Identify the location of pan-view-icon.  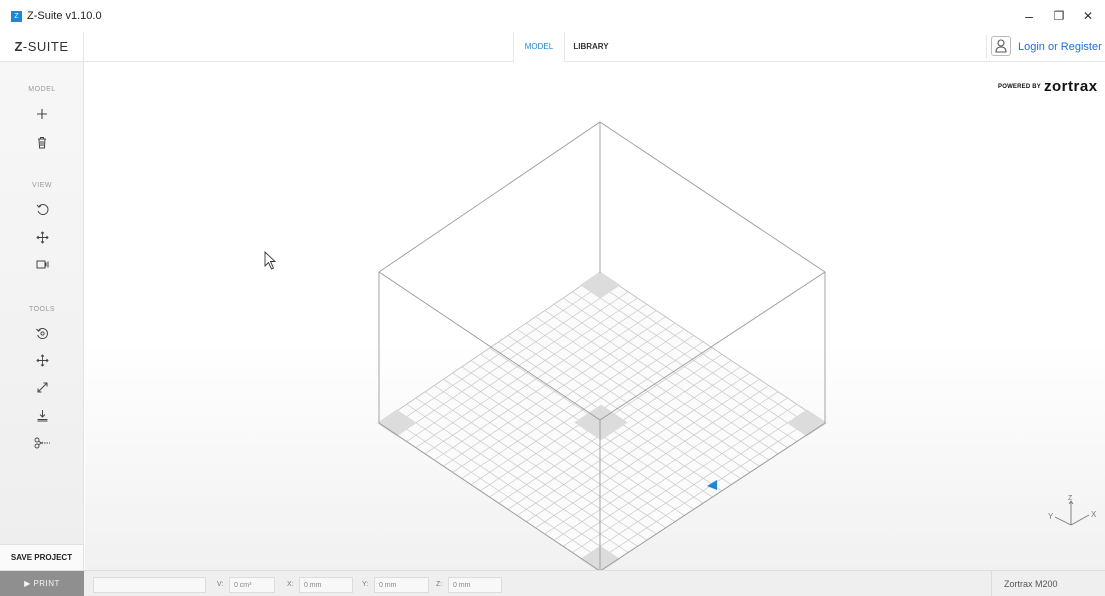
(42, 238).